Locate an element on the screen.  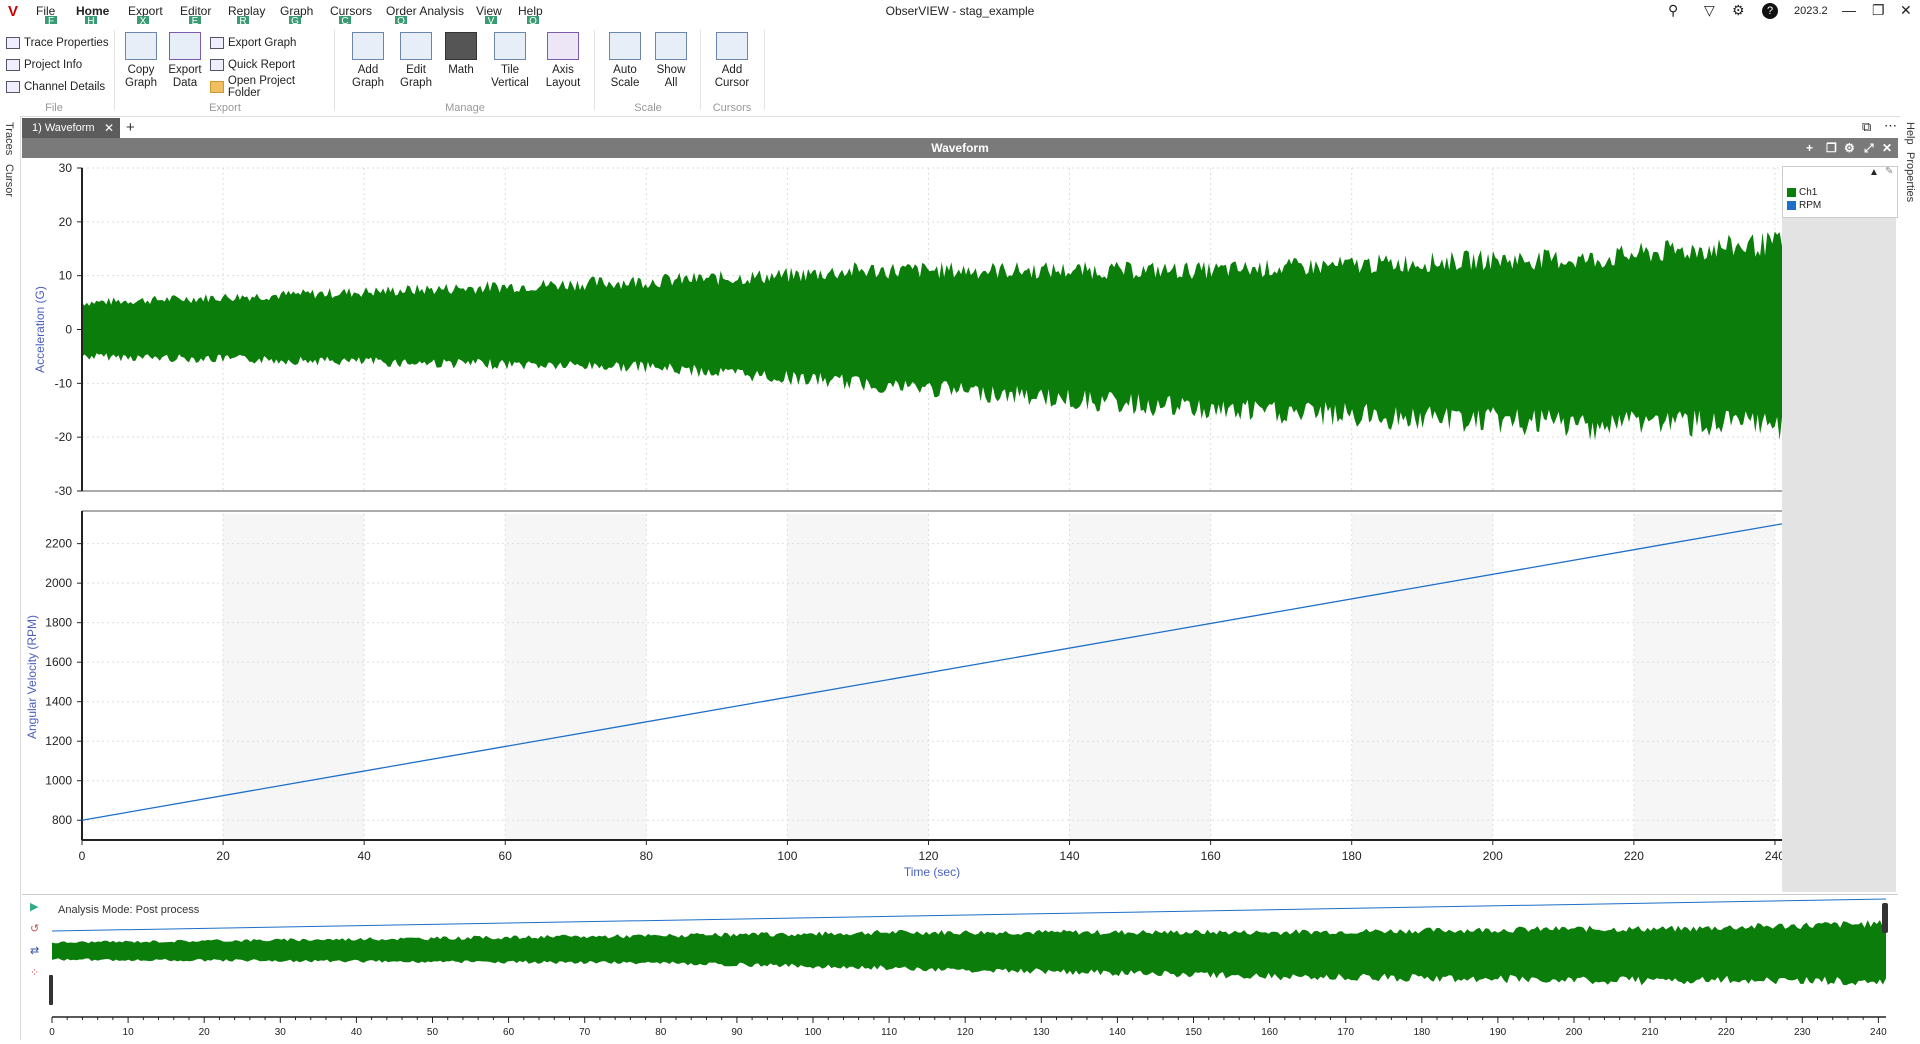
report-icon is located at coordinates (217, 65).